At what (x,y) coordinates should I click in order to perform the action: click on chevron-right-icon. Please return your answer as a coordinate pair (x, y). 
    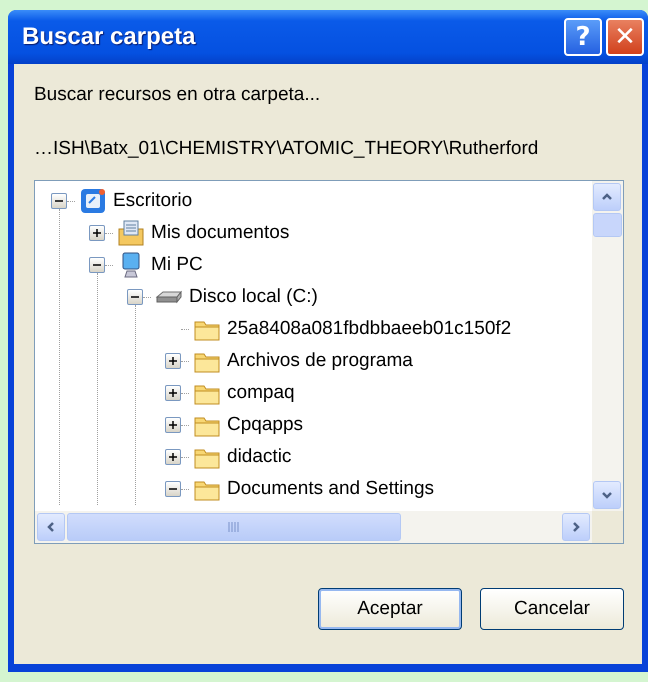
    Looking at the image, I should click on (576, 527).